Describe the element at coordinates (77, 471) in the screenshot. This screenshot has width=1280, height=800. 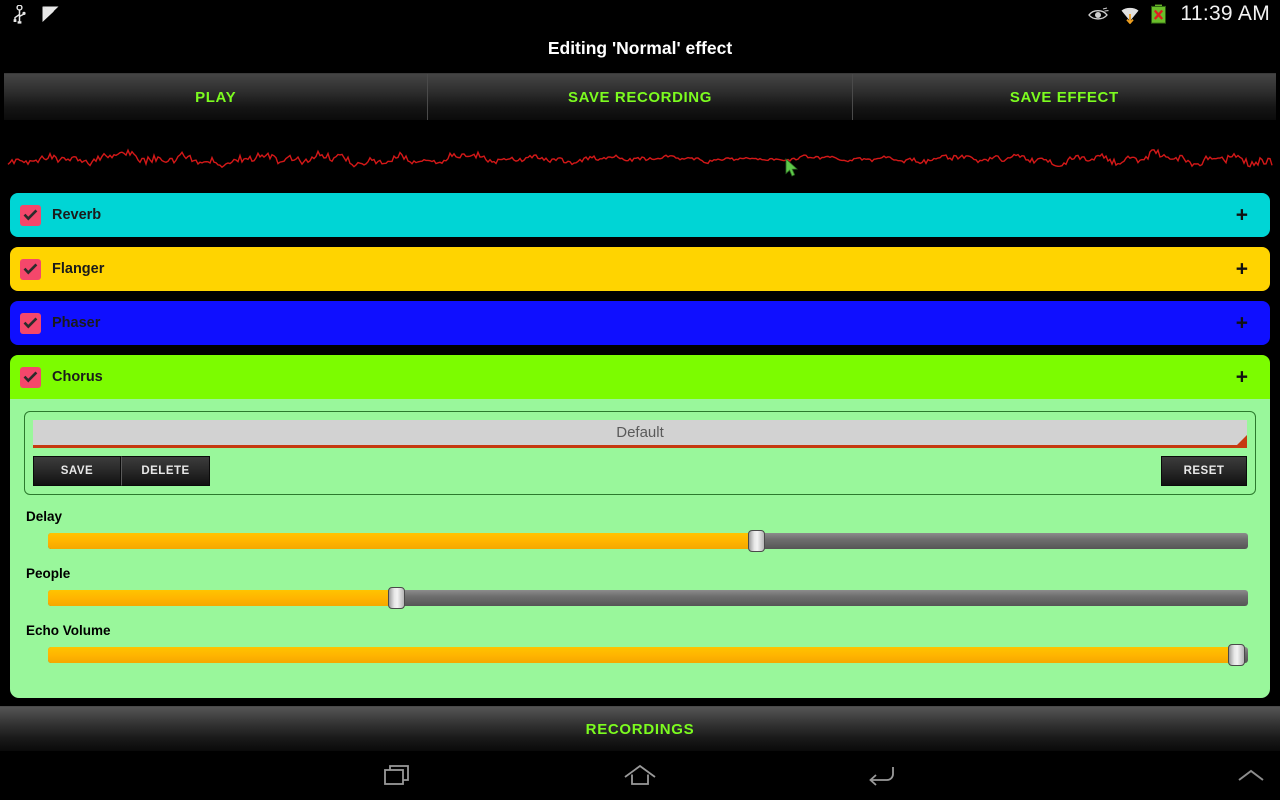
I see `preset-save-button: SAVE` at that location.